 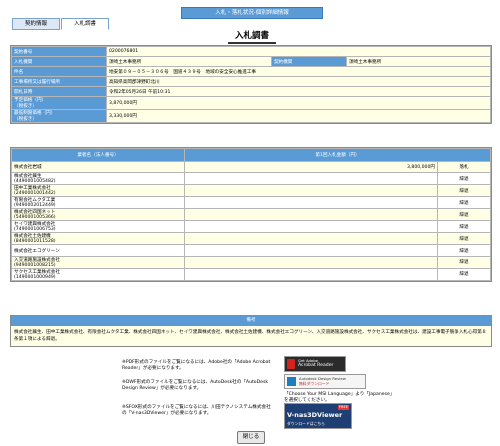 I want to click on tab-contract-info: 契約情報, so click(x=36, y=24).